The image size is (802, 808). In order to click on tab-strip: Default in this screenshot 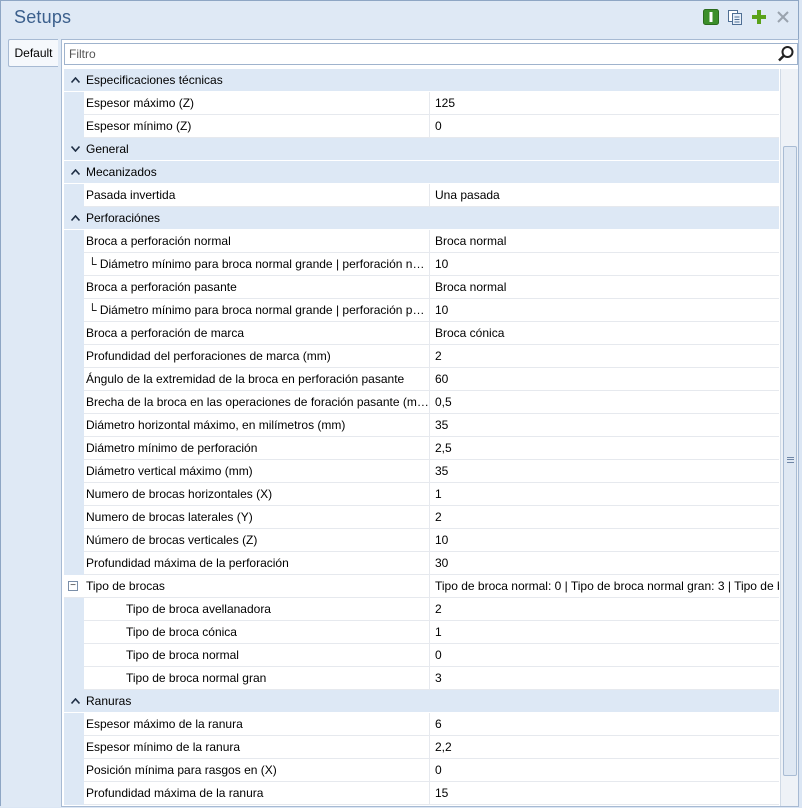, I will do `click(31, 421)`.